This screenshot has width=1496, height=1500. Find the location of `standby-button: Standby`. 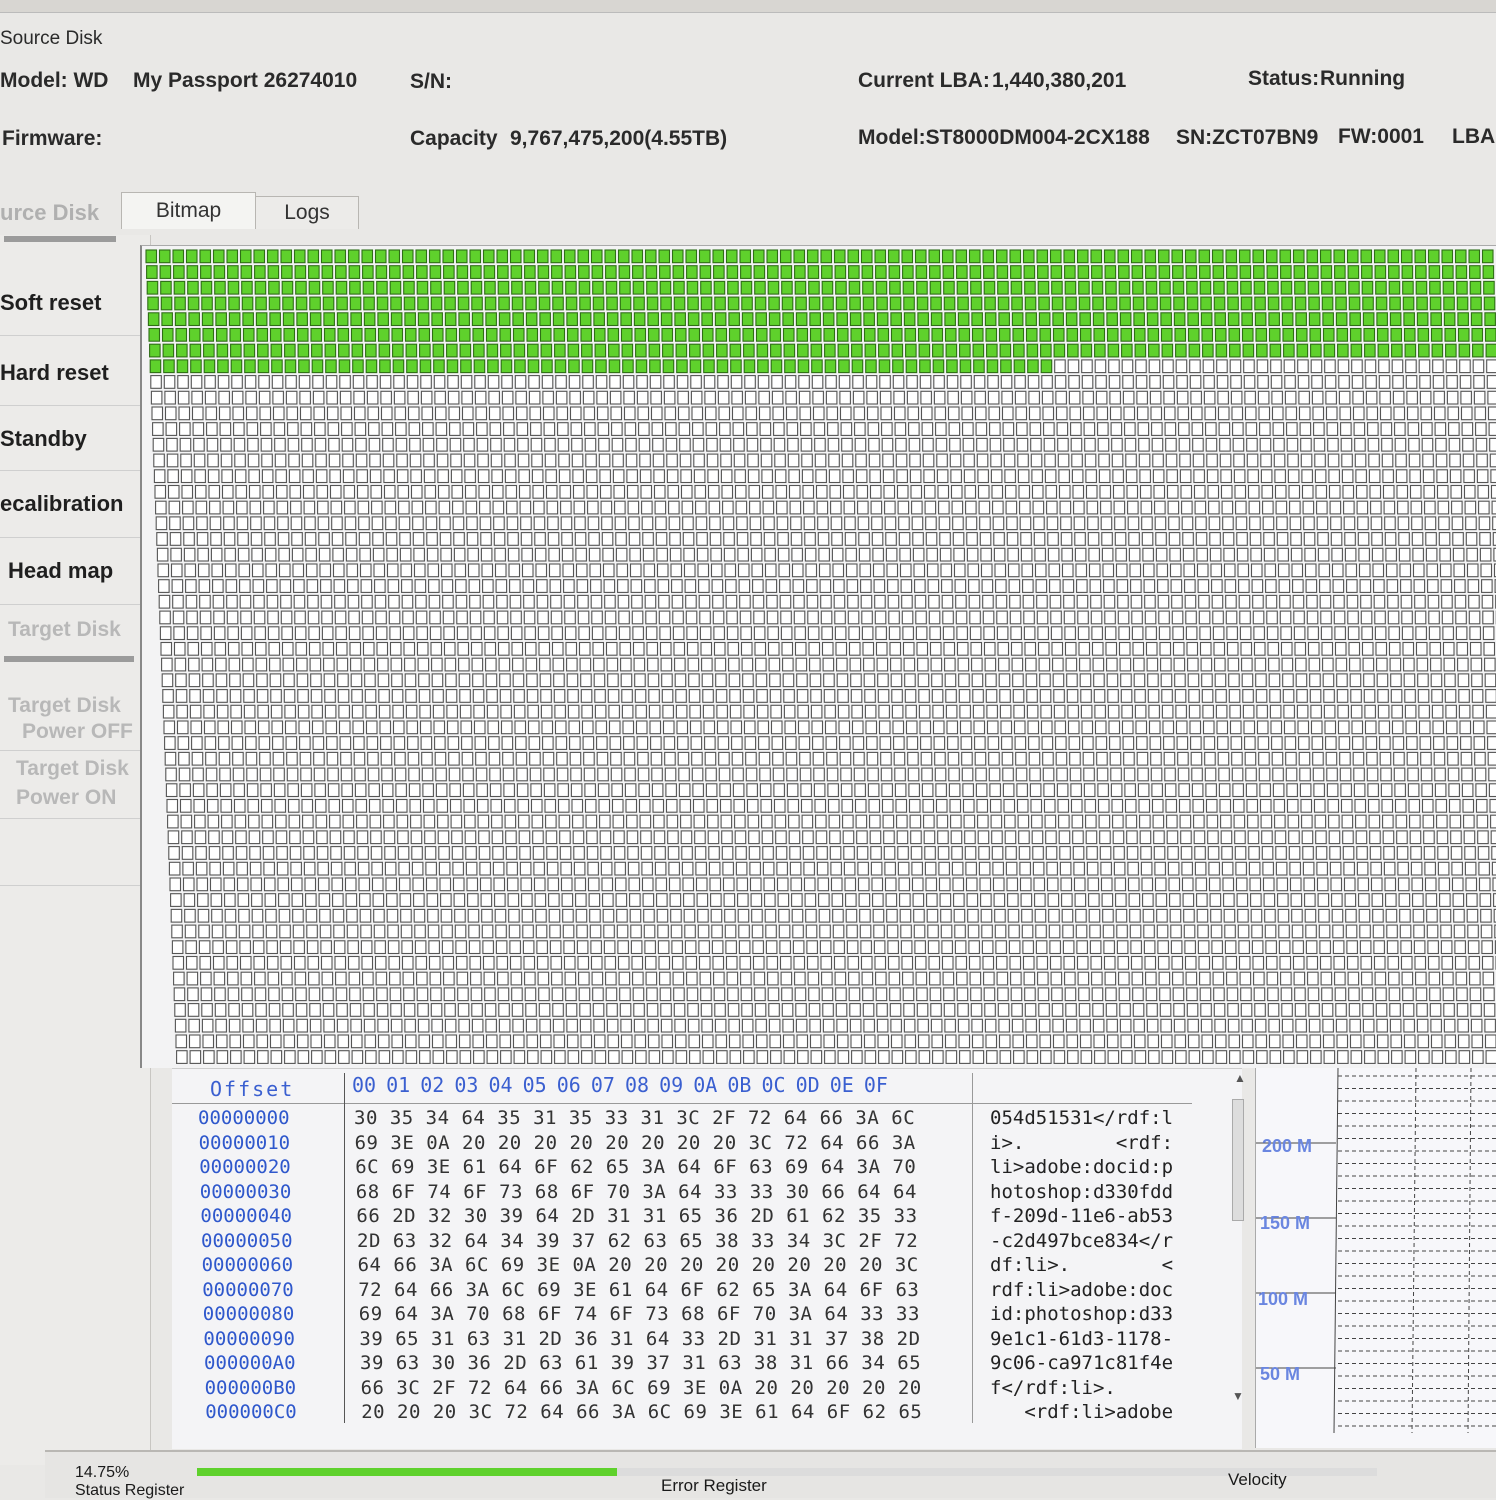

standby-button: Standby is located at coordinates (70, 439).